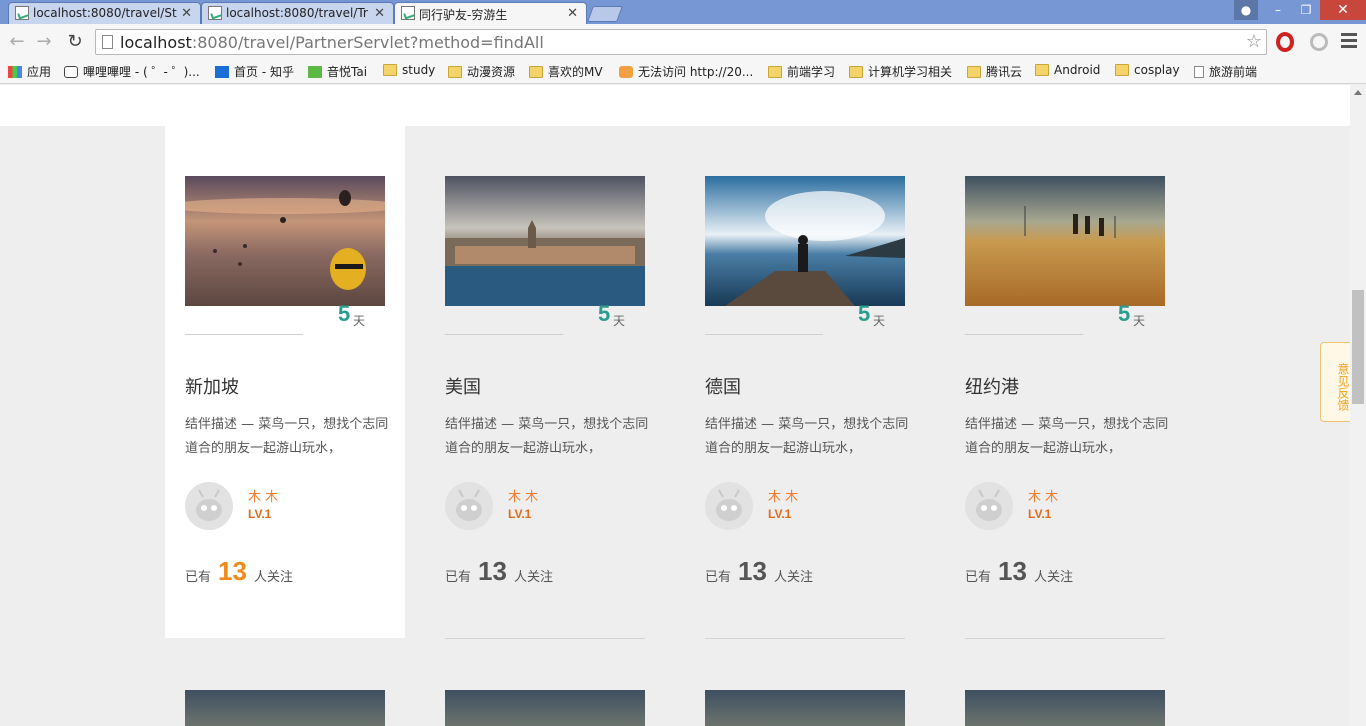  I want to click on bookmark-apps: 应用, so click(29, 71).